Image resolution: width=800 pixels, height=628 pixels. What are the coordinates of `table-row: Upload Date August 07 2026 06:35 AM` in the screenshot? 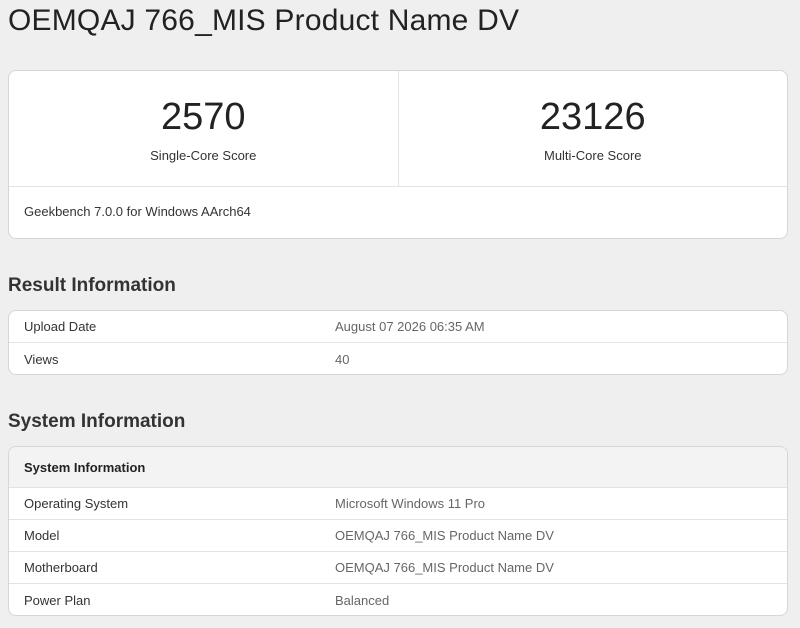 It's located at (398, 327).